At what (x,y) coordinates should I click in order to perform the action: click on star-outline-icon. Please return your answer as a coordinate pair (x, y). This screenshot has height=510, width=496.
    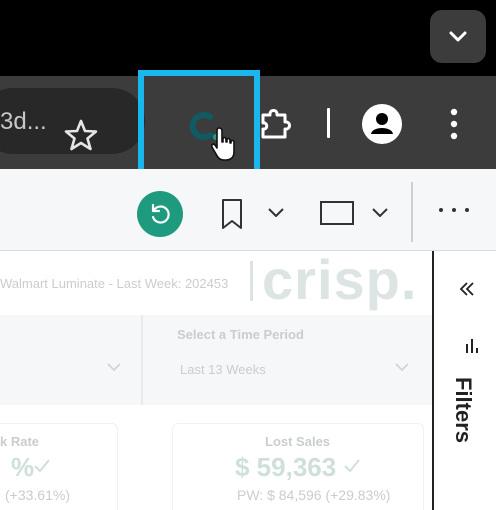
    Looking at the image, I should click on (81, 135).